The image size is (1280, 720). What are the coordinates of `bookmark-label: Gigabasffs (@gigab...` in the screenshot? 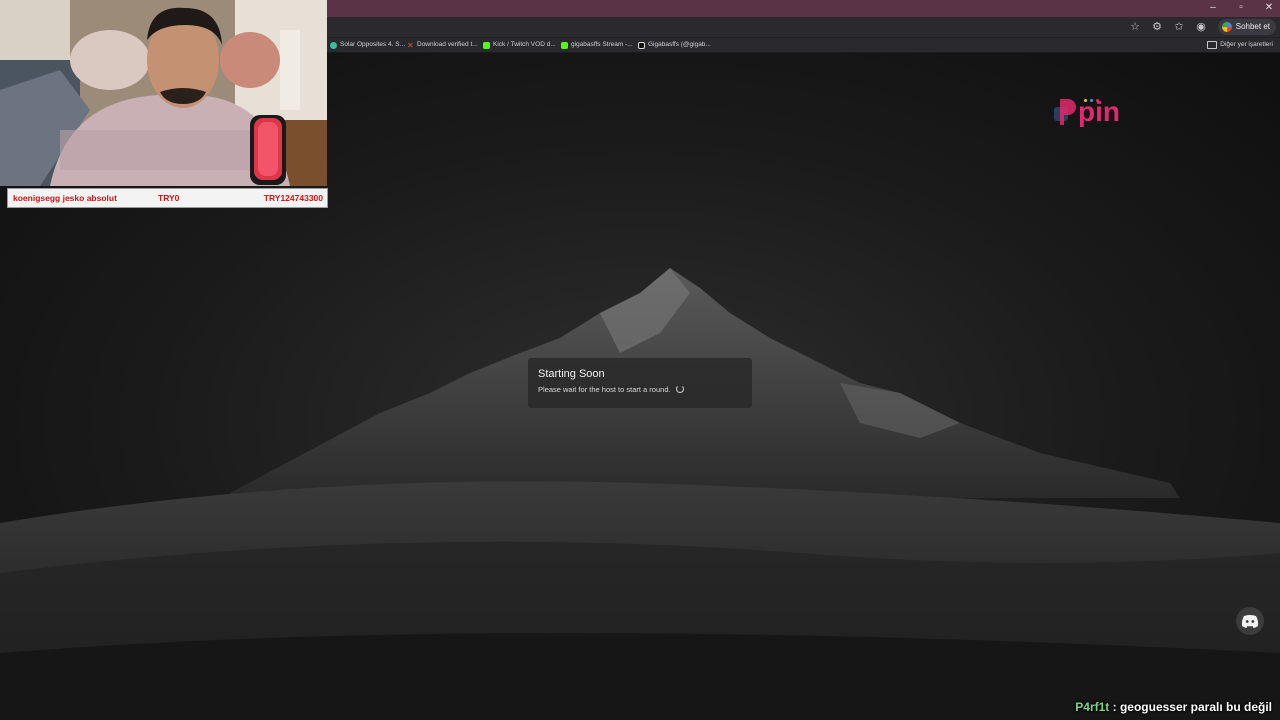 It's located at (679, 44).